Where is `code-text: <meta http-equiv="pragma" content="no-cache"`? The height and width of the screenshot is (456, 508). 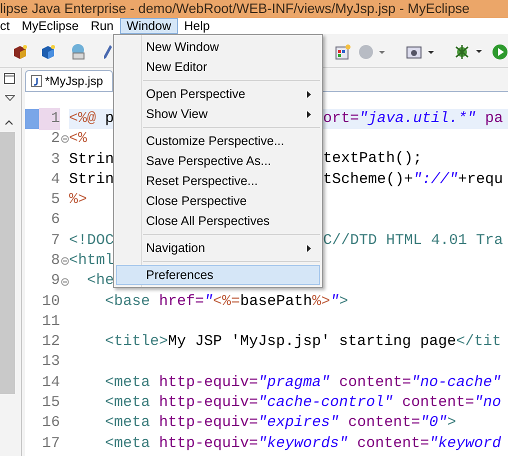
code-text: <meta http-equiv="pragma" content="no-cache" is located at coordinates (303, 382).